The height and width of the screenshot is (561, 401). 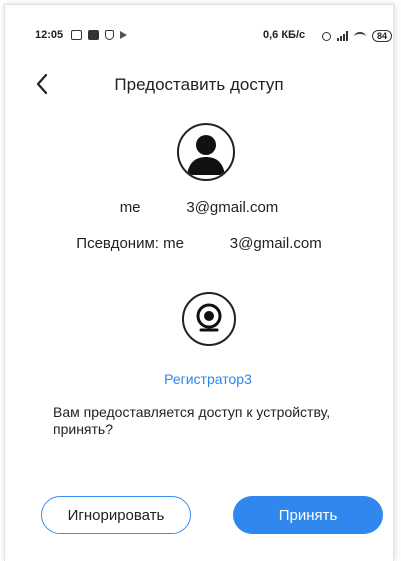 I want to click on play-notification-icon, so click(x=123, y=35).